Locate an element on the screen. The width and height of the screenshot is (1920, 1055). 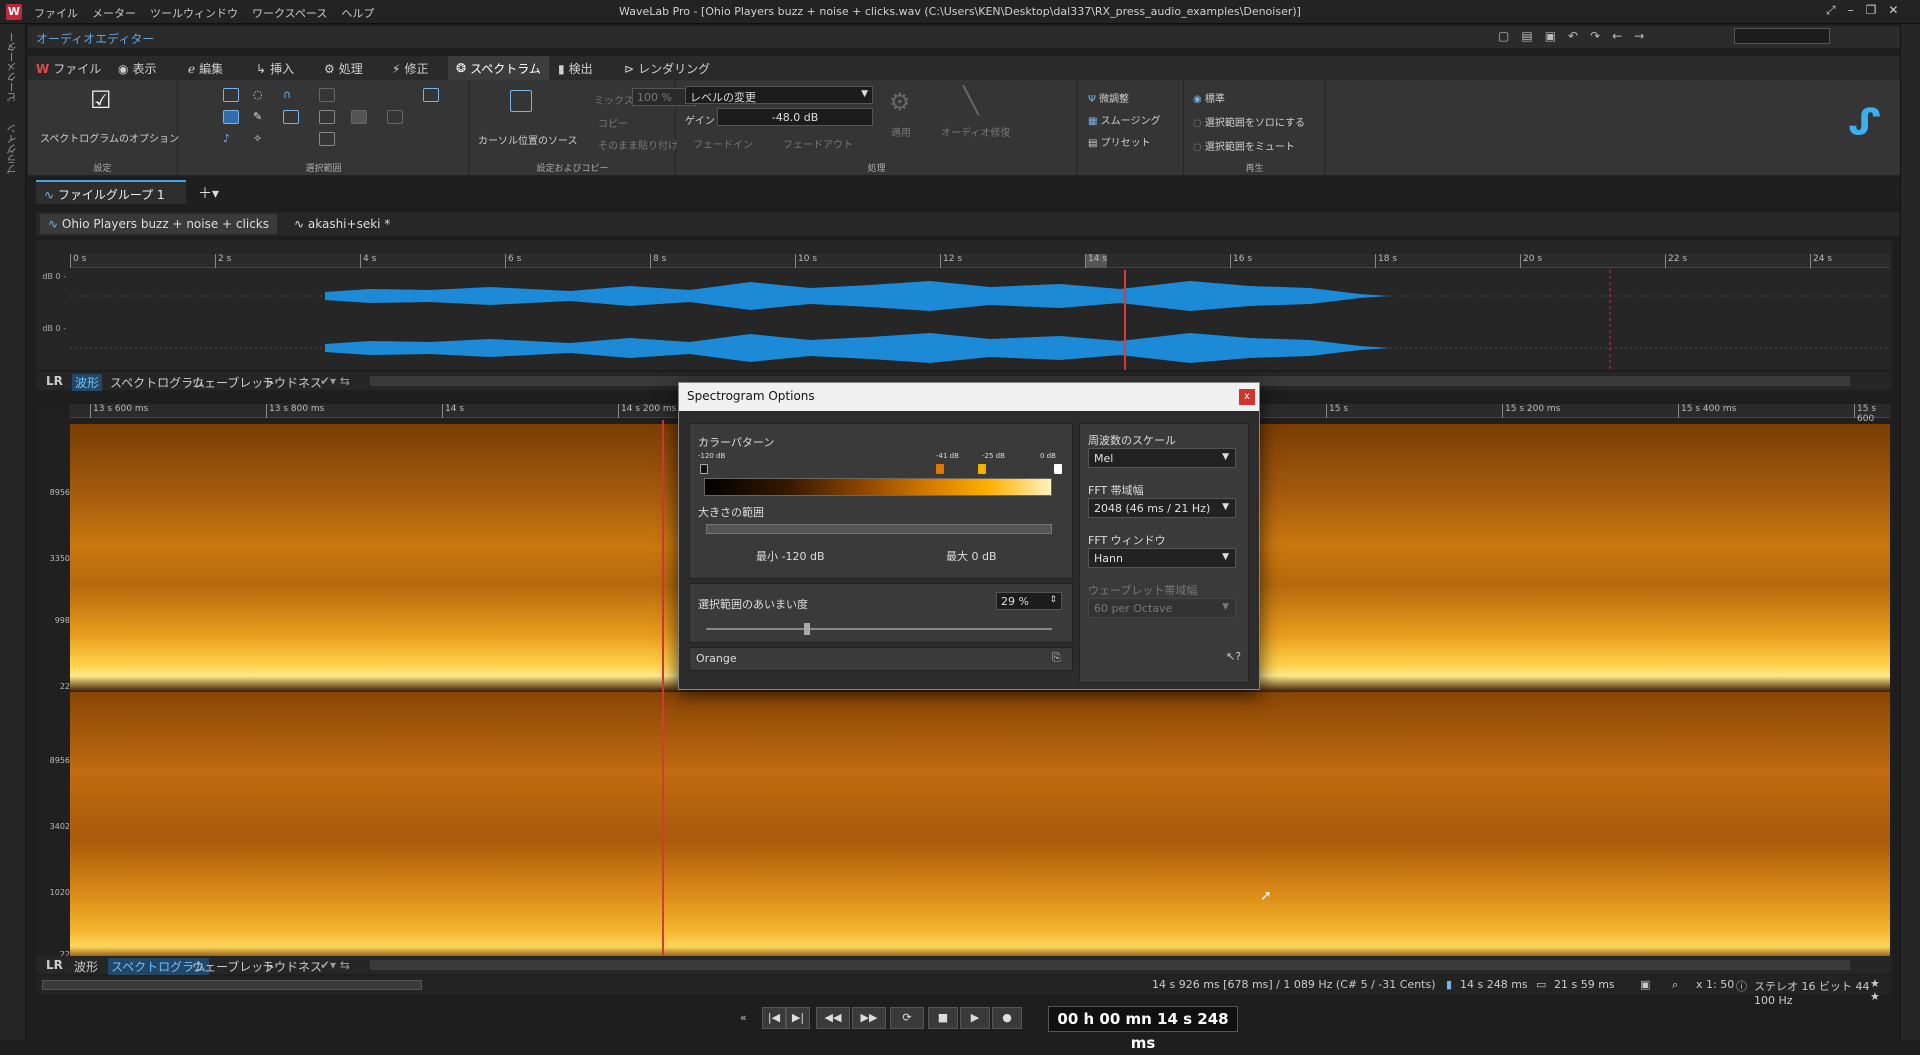
fast-forward-icon: ▶▶ is located at coordinates (869, 1018).